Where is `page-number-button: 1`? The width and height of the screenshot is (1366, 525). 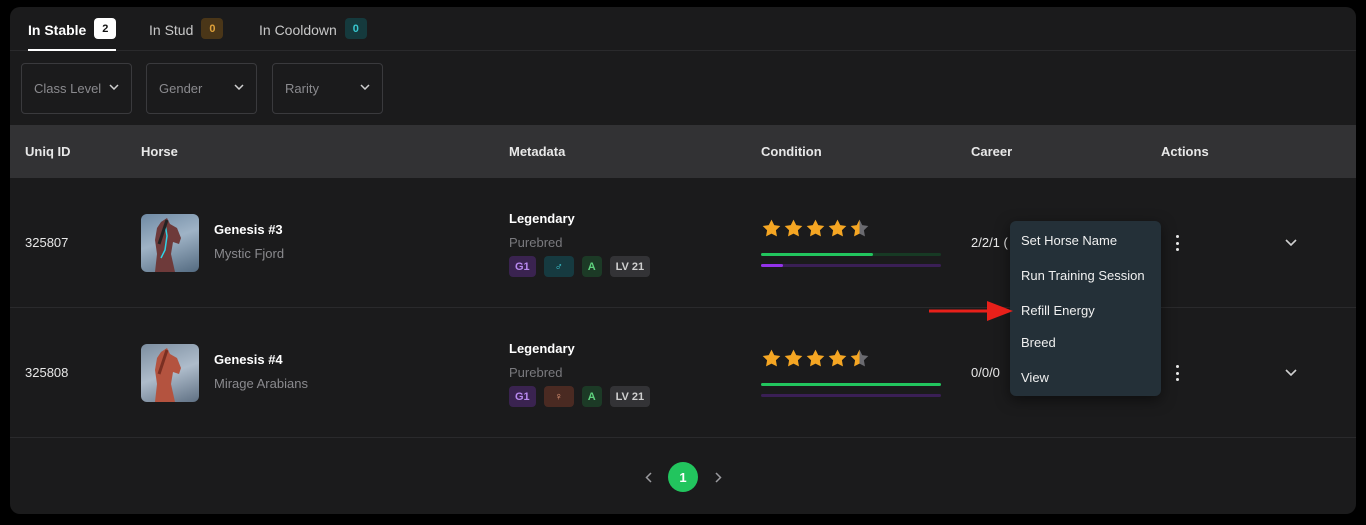 page-number-button: 1 is located at coordinates (683, 477).